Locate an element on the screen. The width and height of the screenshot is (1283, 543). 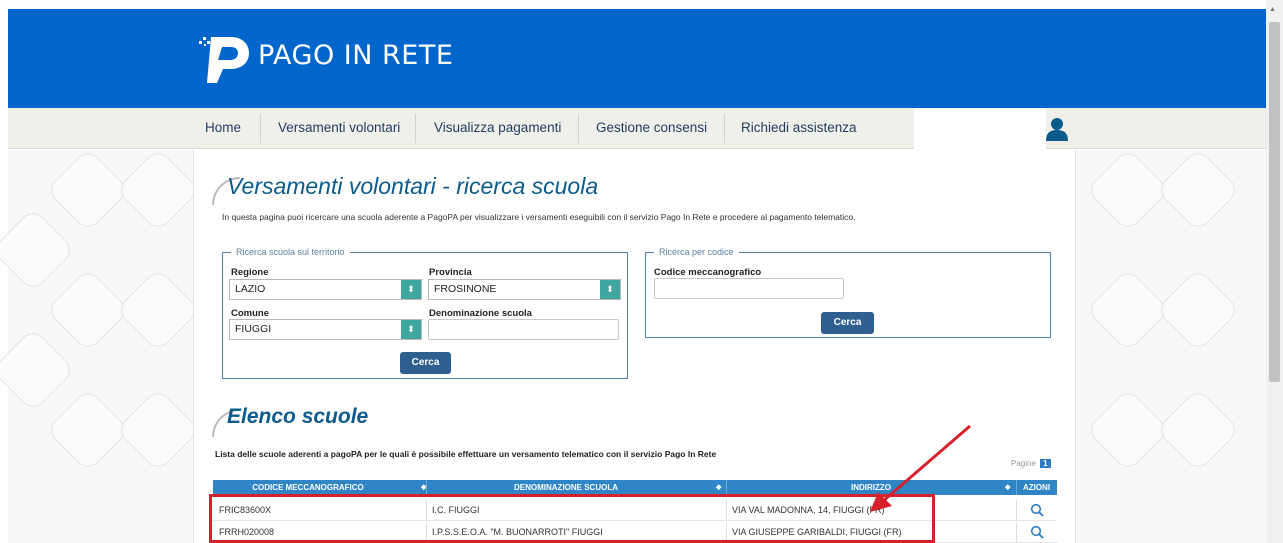
nav-versamenti-volontari: Versamenti volontari is located at coordinates (339, 128).